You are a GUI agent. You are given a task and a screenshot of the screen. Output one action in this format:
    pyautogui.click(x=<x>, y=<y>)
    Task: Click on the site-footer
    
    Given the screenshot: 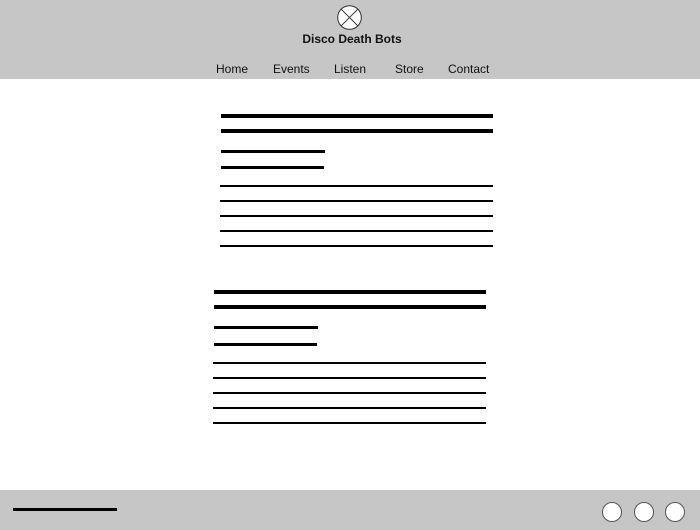 What is the action you would take?
    pyautogui.click(x=350, y=510)
    